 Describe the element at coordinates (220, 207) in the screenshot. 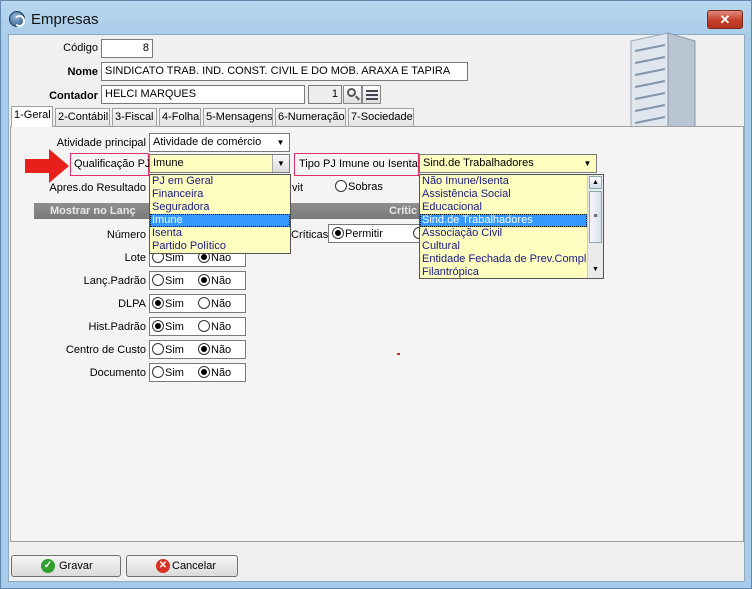

I see `qualificacao-option: Seguradora` at that location.